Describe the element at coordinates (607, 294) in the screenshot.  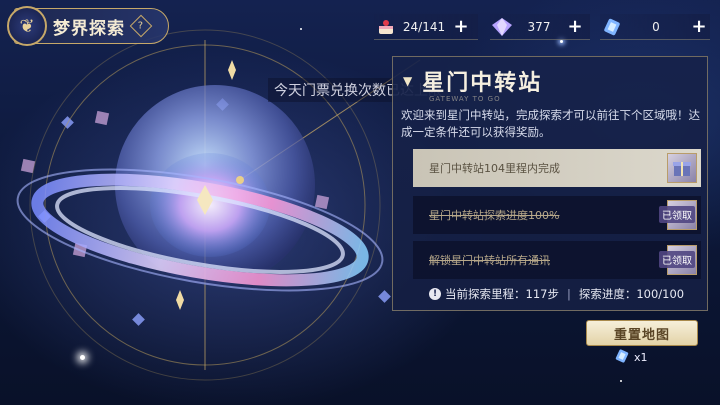
I see `progress-label: 探索进度：` at that location.